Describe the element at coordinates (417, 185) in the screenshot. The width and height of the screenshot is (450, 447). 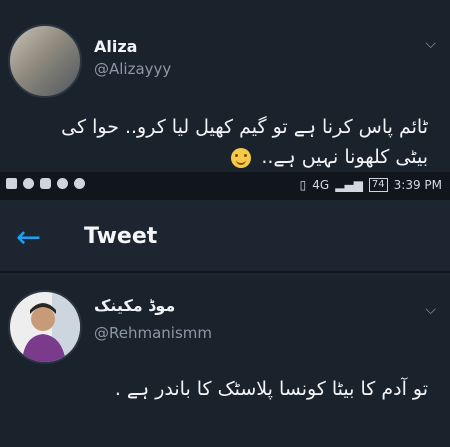
I see `status-time: 3:39 PM` at that location.